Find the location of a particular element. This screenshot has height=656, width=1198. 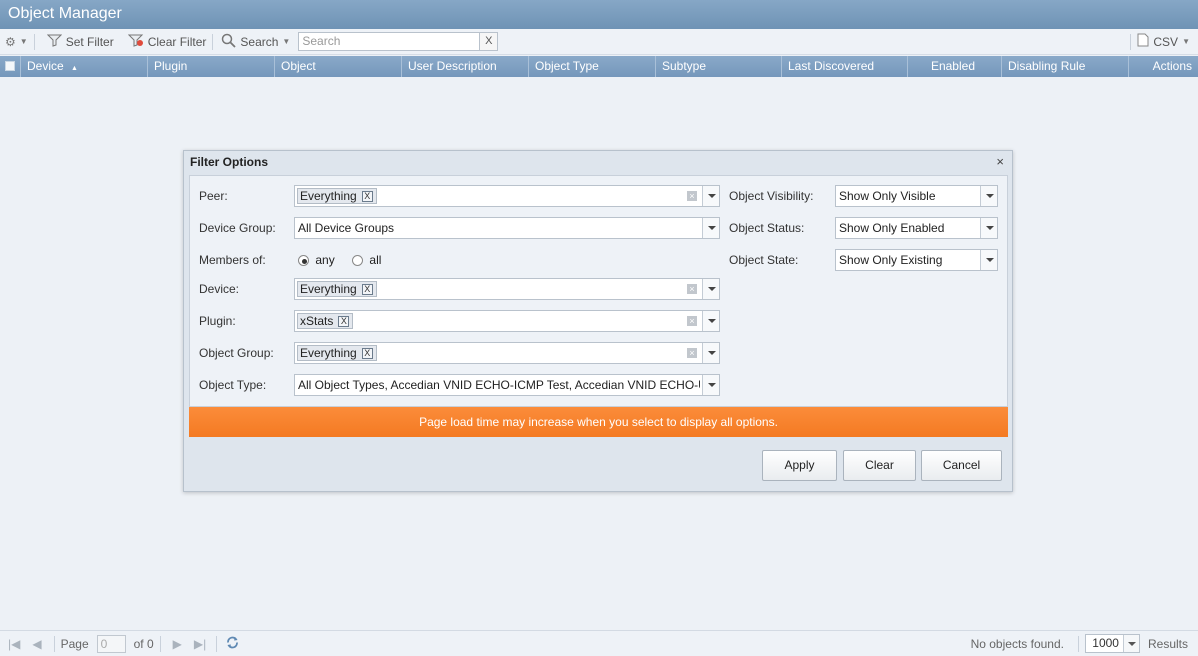

next-page-icon: ▶ is located at coordinates (177, 644).